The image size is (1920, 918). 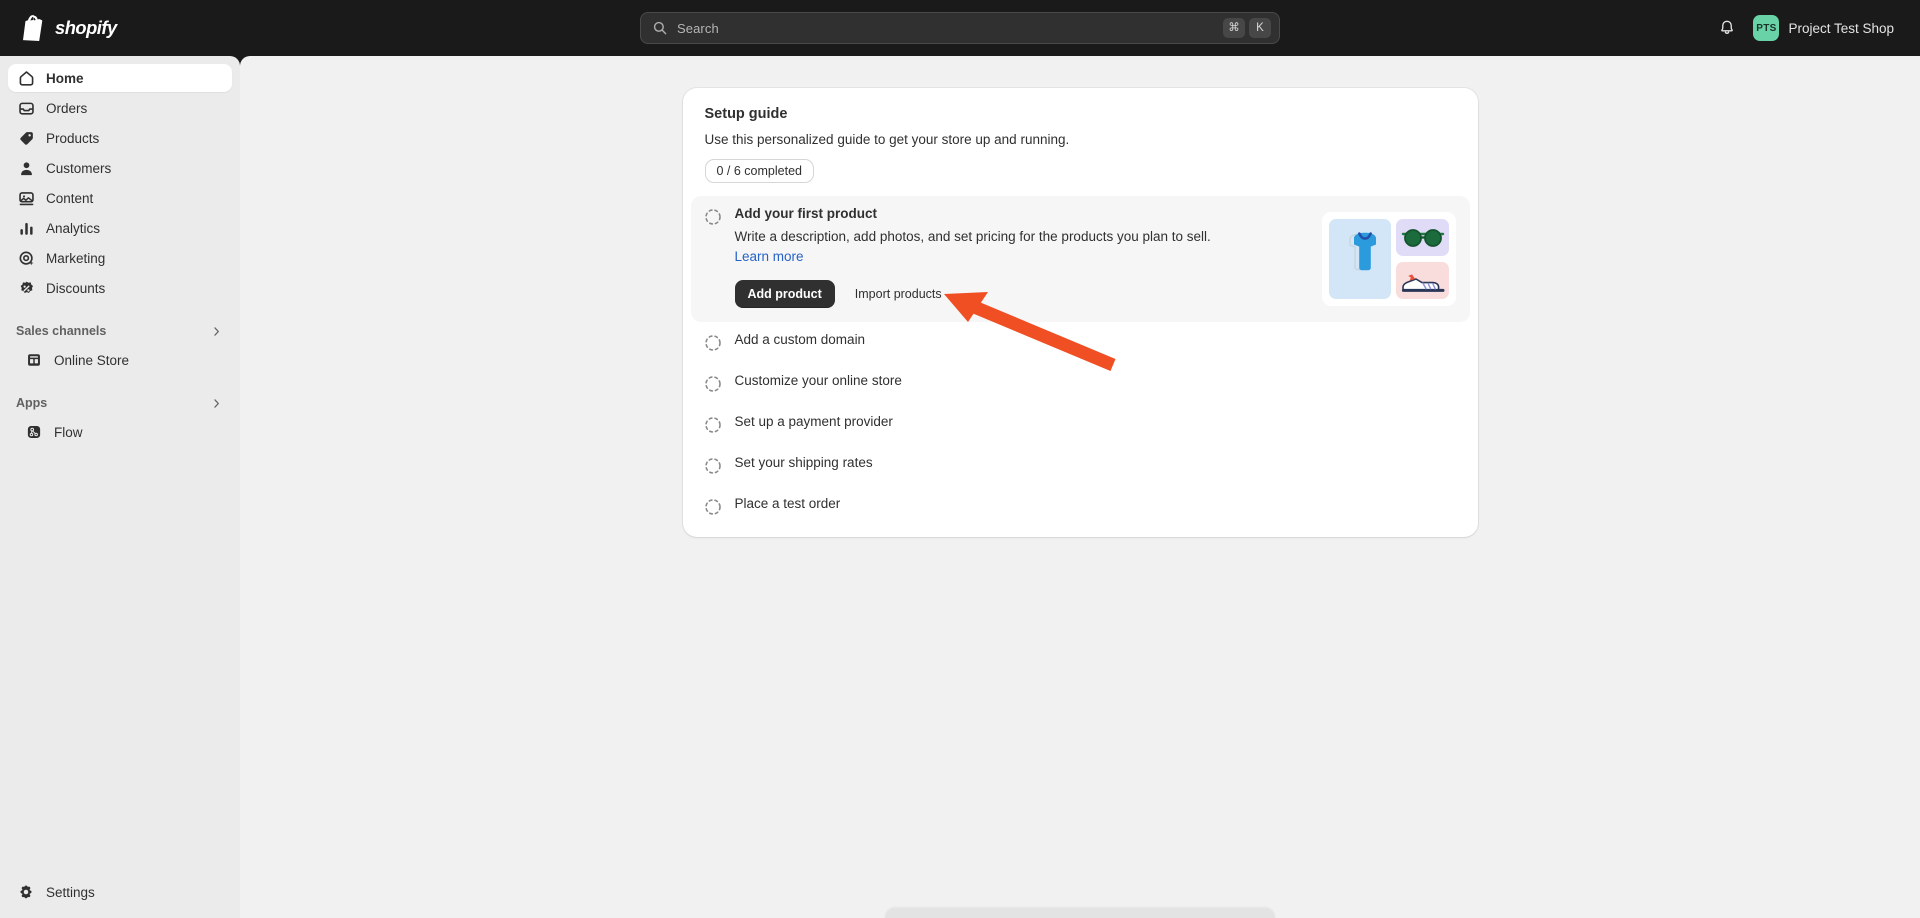 I want to click on sidebar-item-flow: Flow, so click(x=120, y=432).